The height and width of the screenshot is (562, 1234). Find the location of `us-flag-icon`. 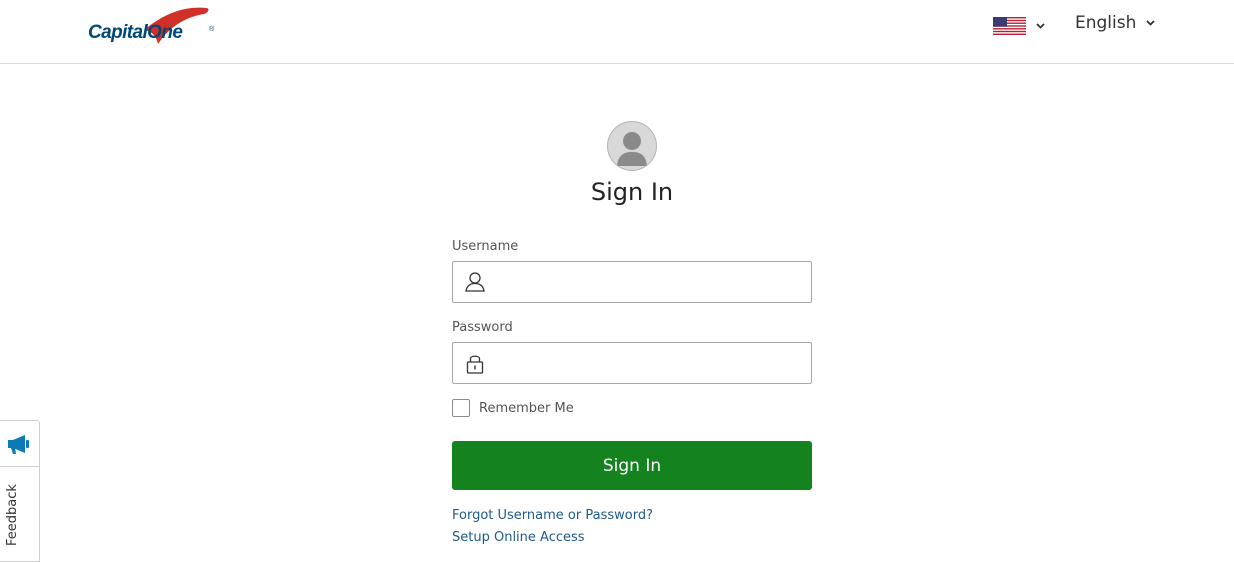

us-flag-icon is located at coordinates (1009, 26).